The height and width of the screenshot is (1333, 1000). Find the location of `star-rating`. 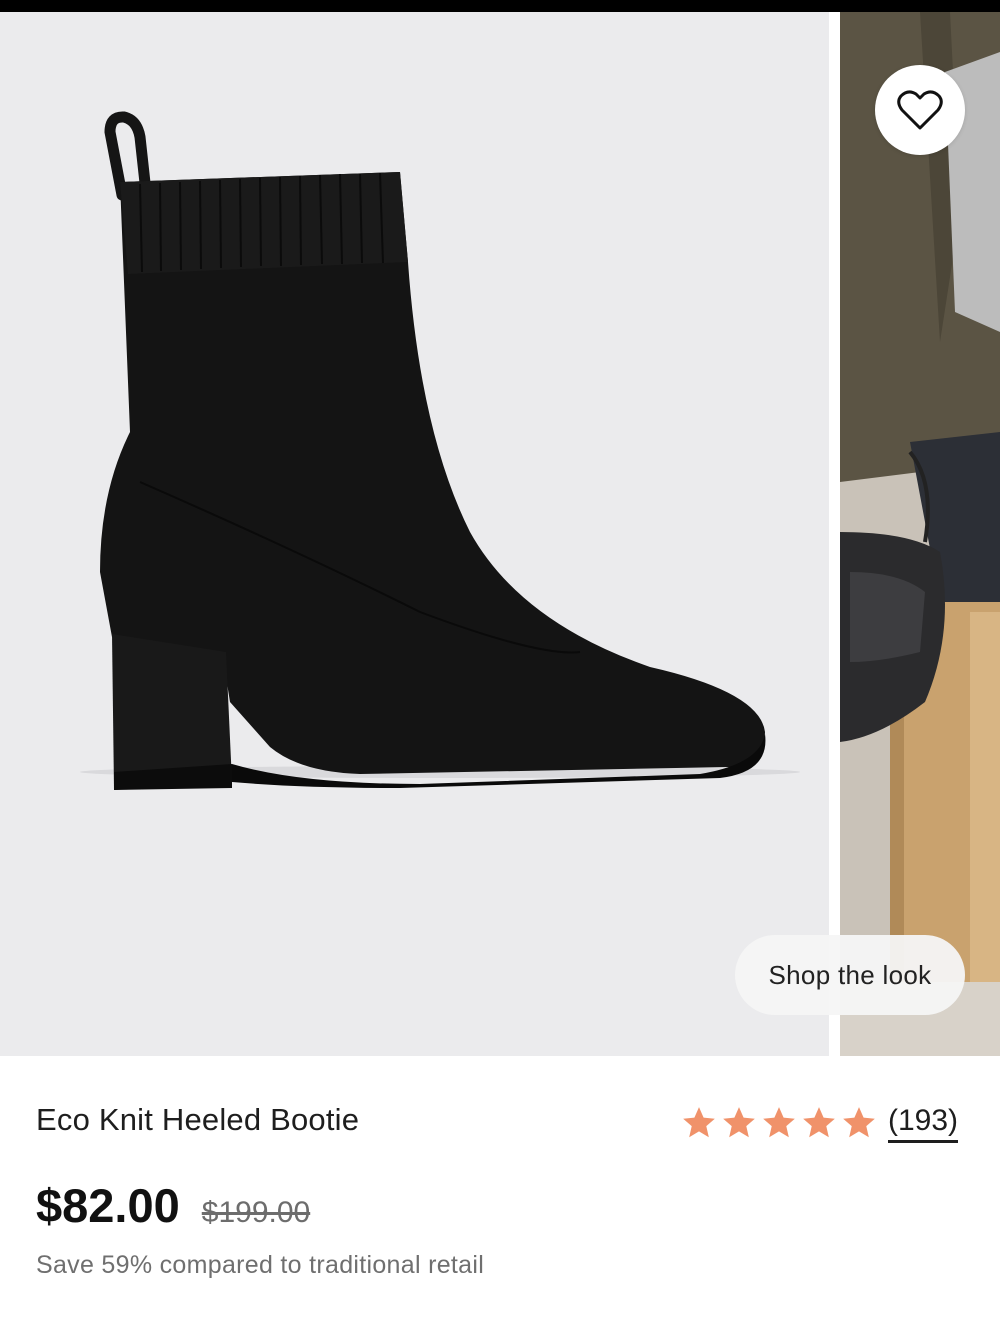

star-rating is located at coordinates (779, 1123).